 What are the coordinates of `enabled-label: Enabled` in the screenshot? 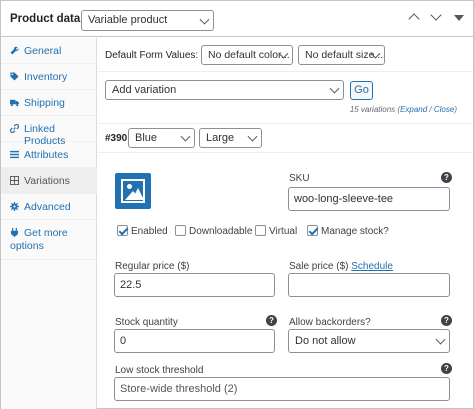 It's located at (149, 231).